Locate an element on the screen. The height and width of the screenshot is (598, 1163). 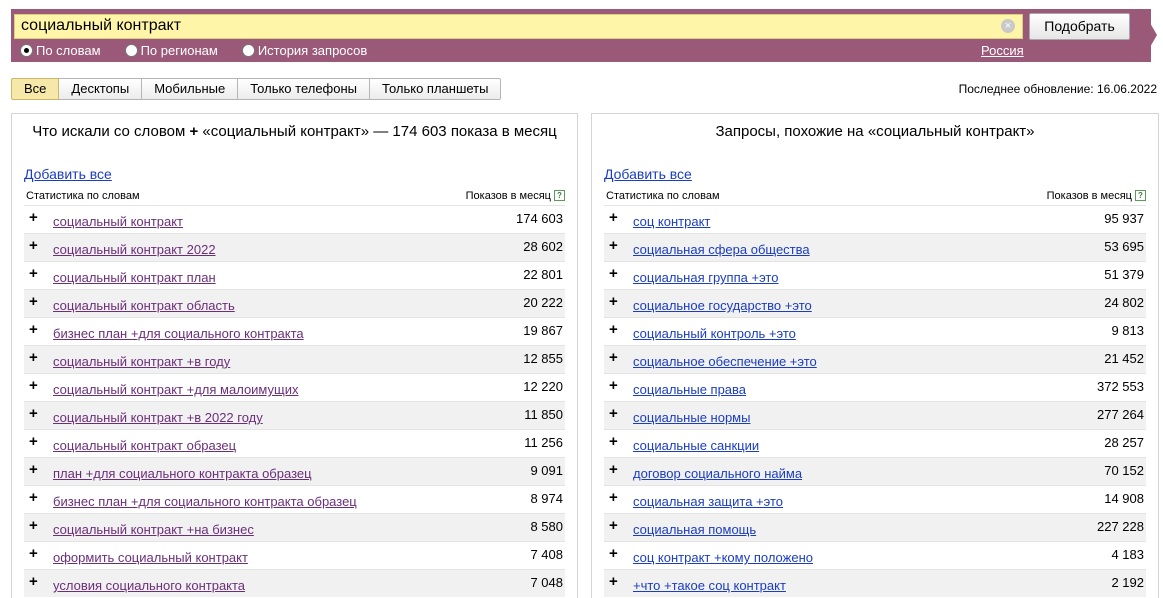
phrase-link: социальный контракт +для малоимущих is located at coordinates (175, 389).